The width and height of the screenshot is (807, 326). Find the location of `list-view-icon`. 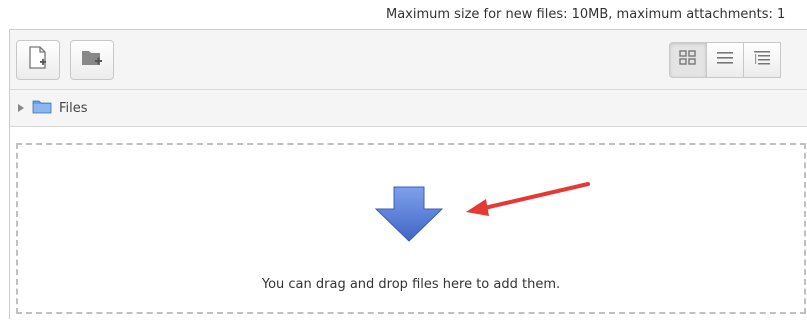

list-view-icon is located at coordinates (725, 60).